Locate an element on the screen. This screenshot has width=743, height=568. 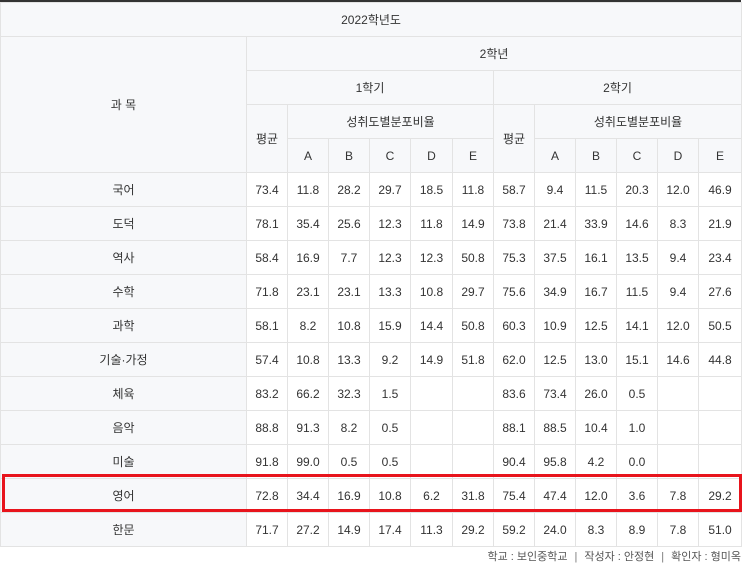
s1-level-b-cell: 16.9 is located at coordinates (349, 495).